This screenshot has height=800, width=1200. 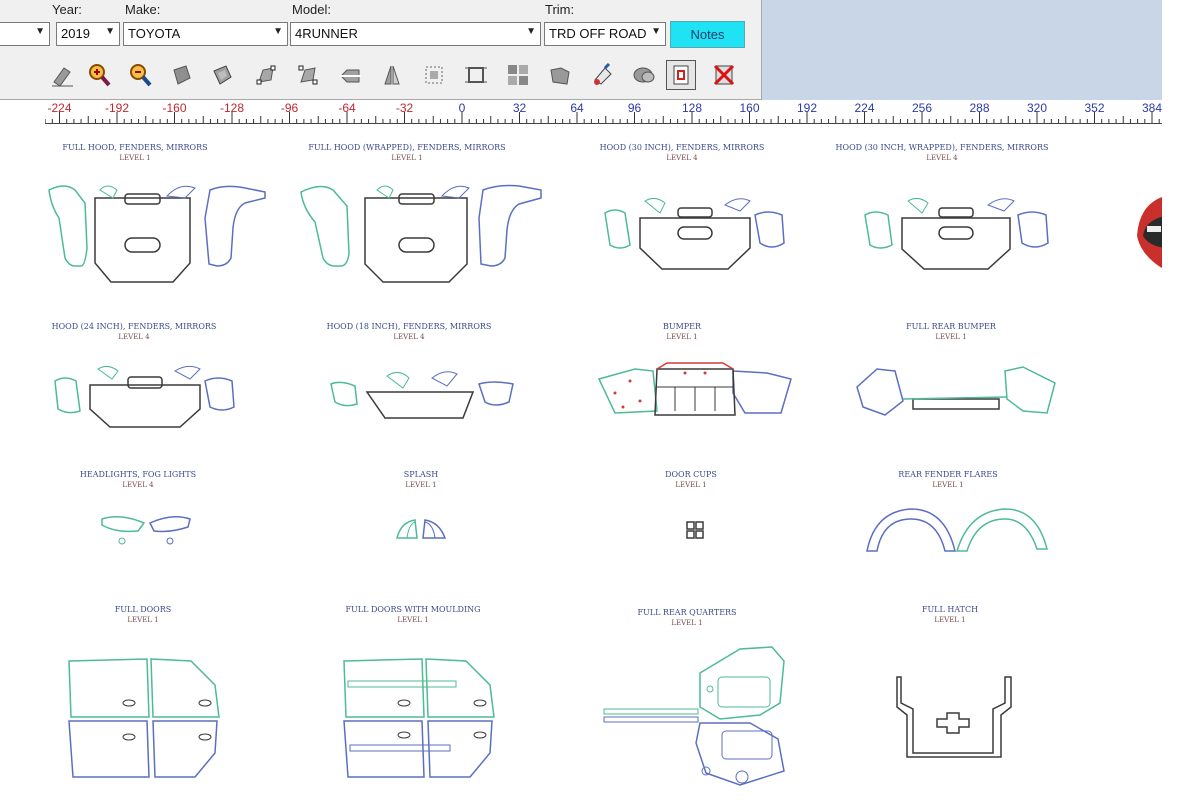 I want to click on ruler-label: -128, so click(x=232, y=108).